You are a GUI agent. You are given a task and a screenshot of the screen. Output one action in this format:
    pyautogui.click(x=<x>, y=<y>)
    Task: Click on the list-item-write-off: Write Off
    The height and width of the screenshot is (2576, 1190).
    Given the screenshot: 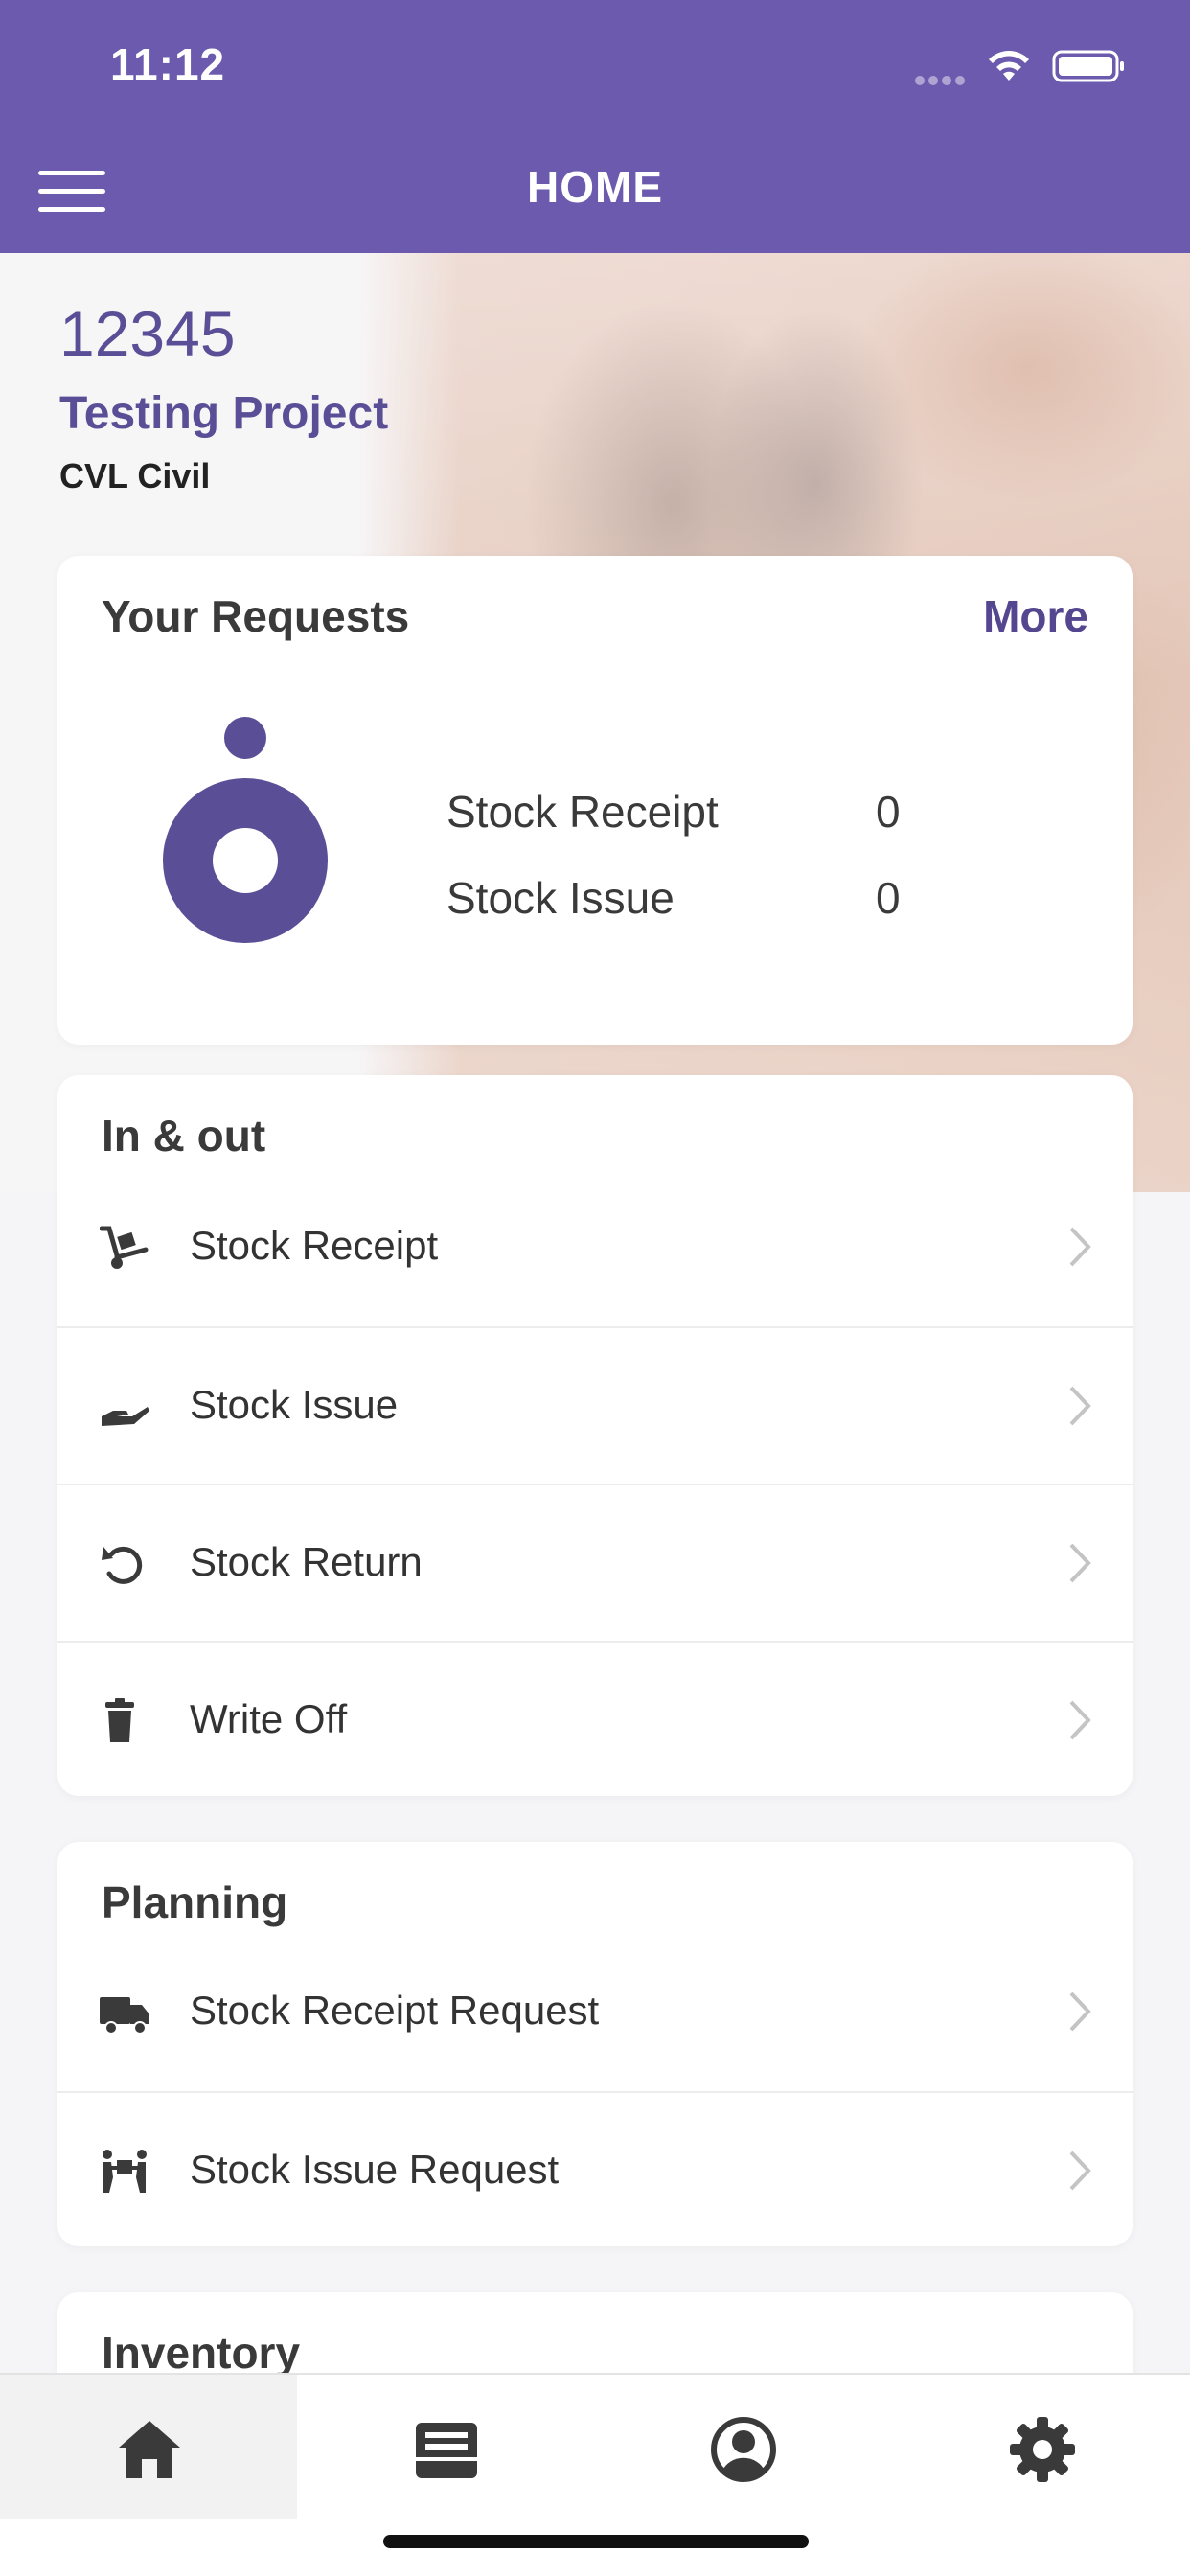 What is the action you would take?
    pyautogui.click(x=595, y=1719)
    